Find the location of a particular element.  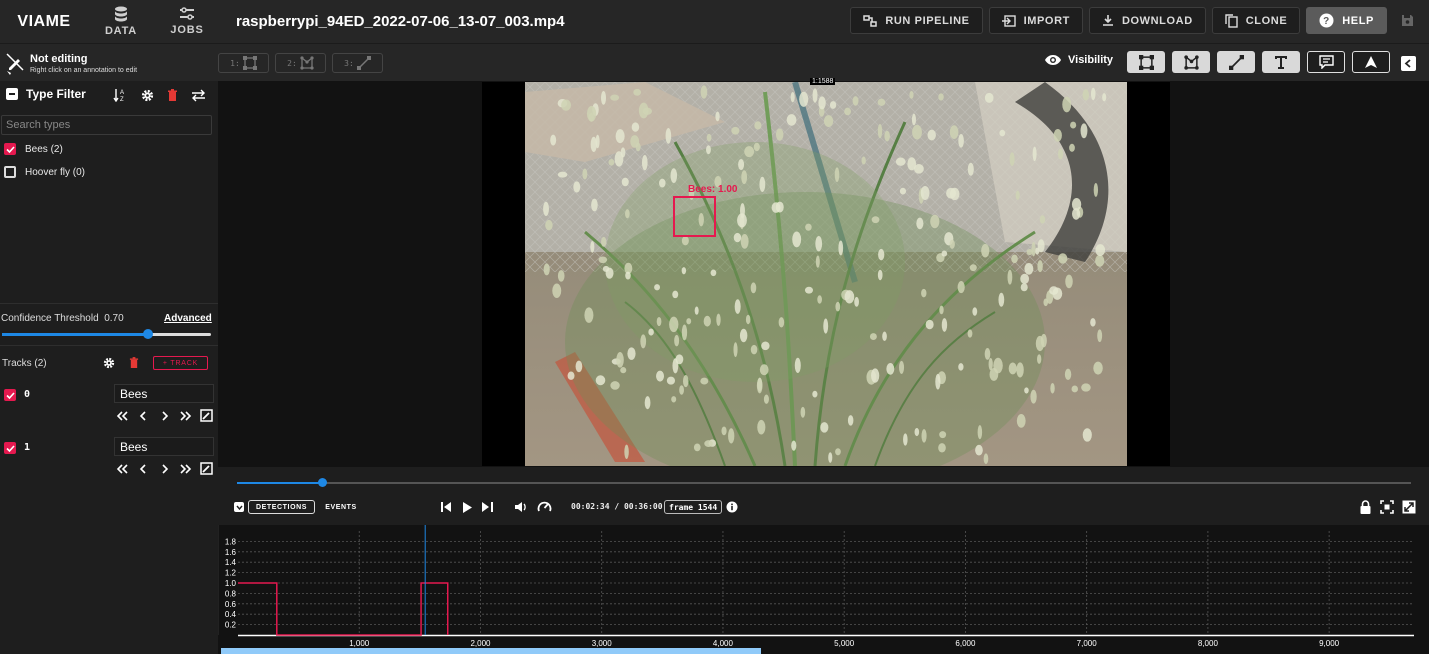

x-tick-label: 8,000 is located at coordinates (1208, 643).